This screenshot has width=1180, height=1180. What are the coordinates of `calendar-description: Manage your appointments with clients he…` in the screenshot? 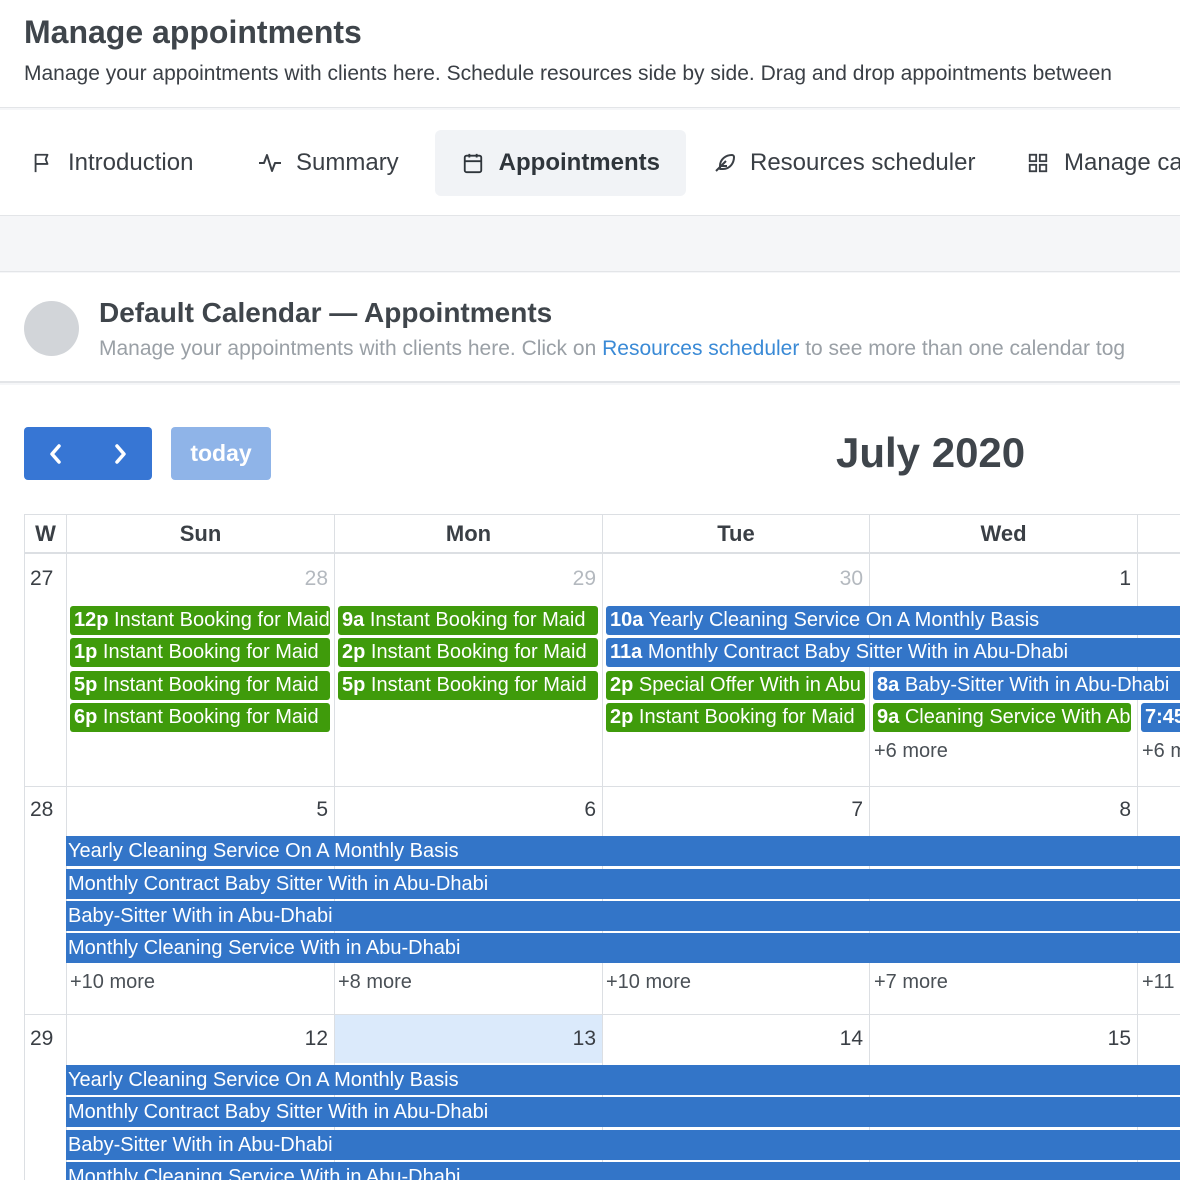 It's located at (612, 348).